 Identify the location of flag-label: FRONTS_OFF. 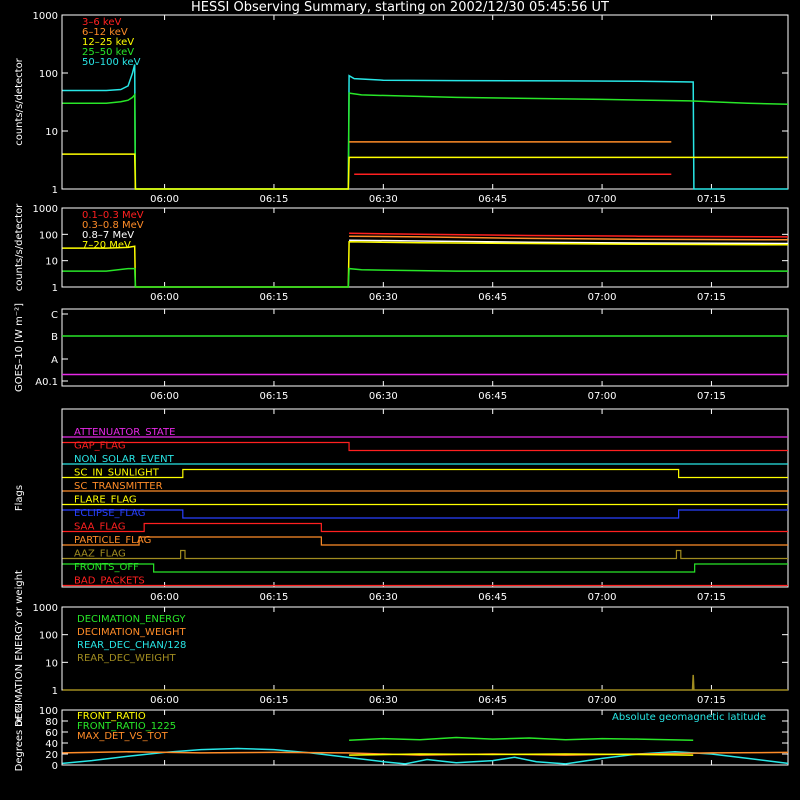
(106, 567).